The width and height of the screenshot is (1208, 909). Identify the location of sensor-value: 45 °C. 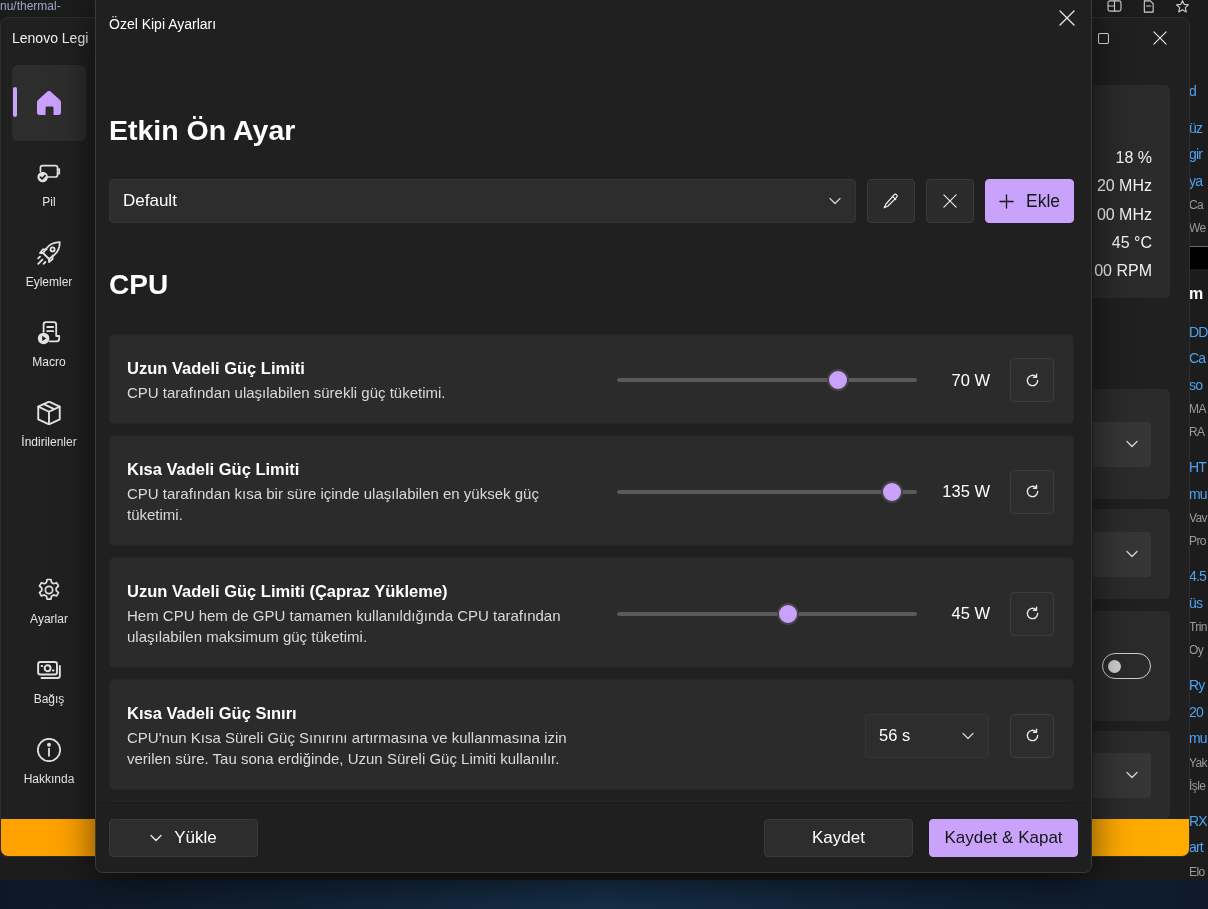
(1131, 242).